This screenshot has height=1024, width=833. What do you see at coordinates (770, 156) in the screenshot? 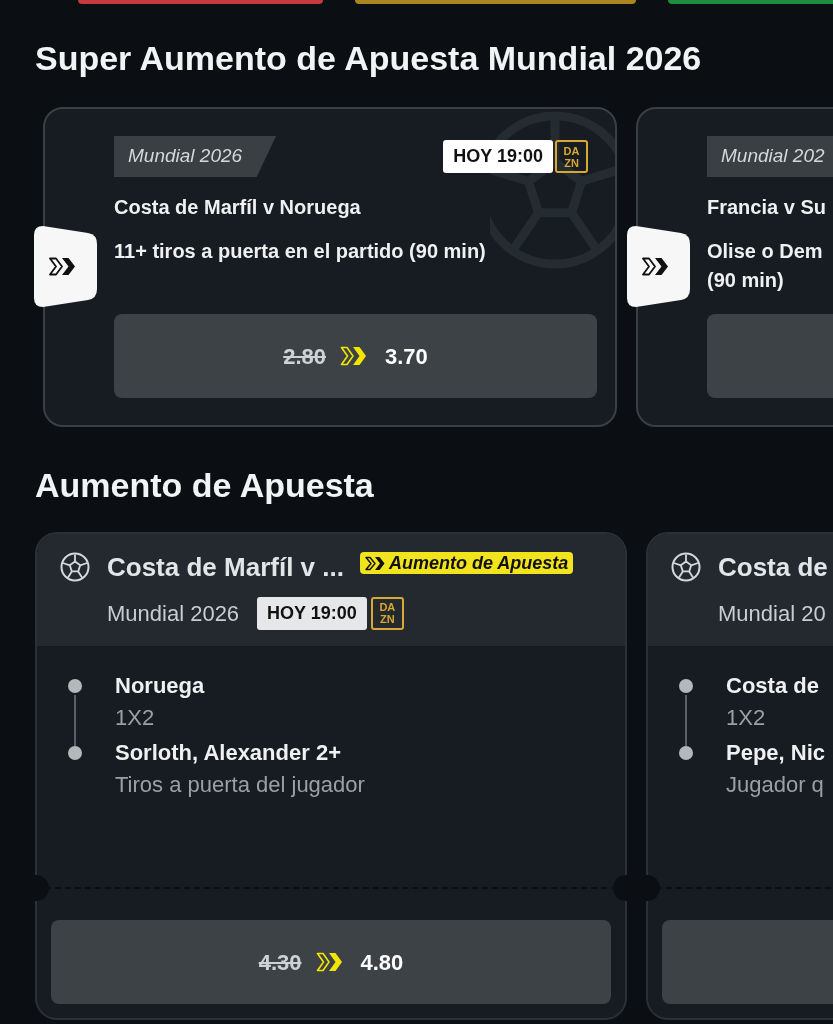
I see `competition-tag: Mundial 202` at bounding box center [770, 156].